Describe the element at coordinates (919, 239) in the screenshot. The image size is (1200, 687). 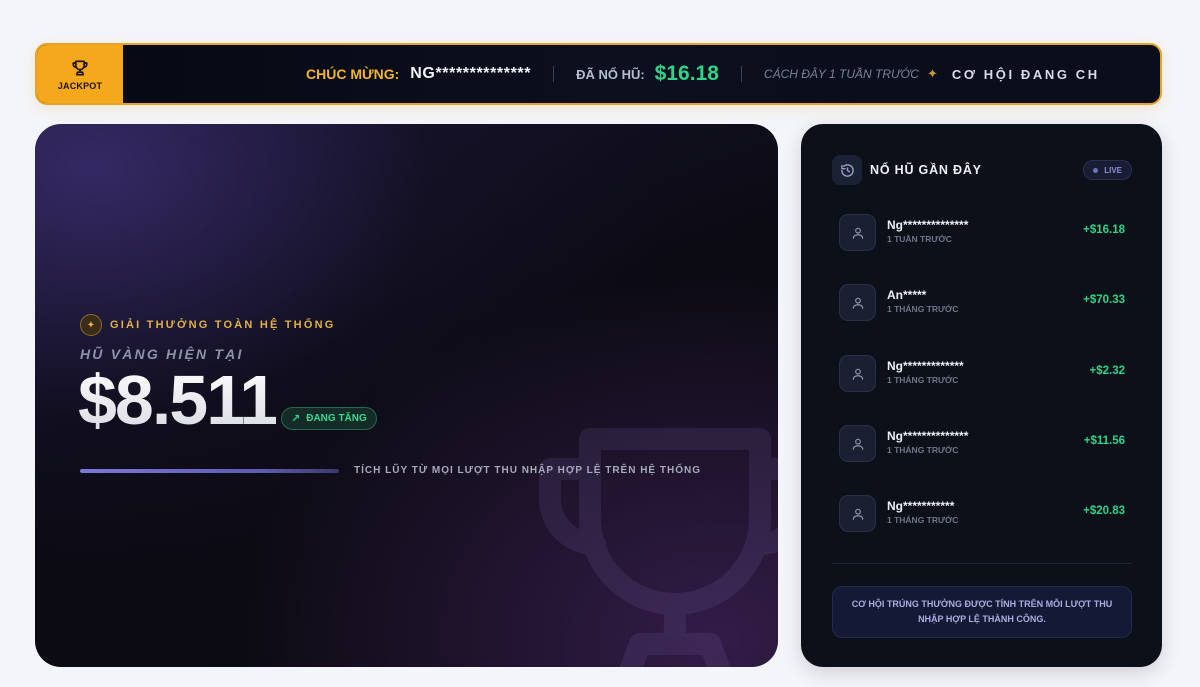
I see `win-time: 1 TUẦN TRƯỚC` at that location.